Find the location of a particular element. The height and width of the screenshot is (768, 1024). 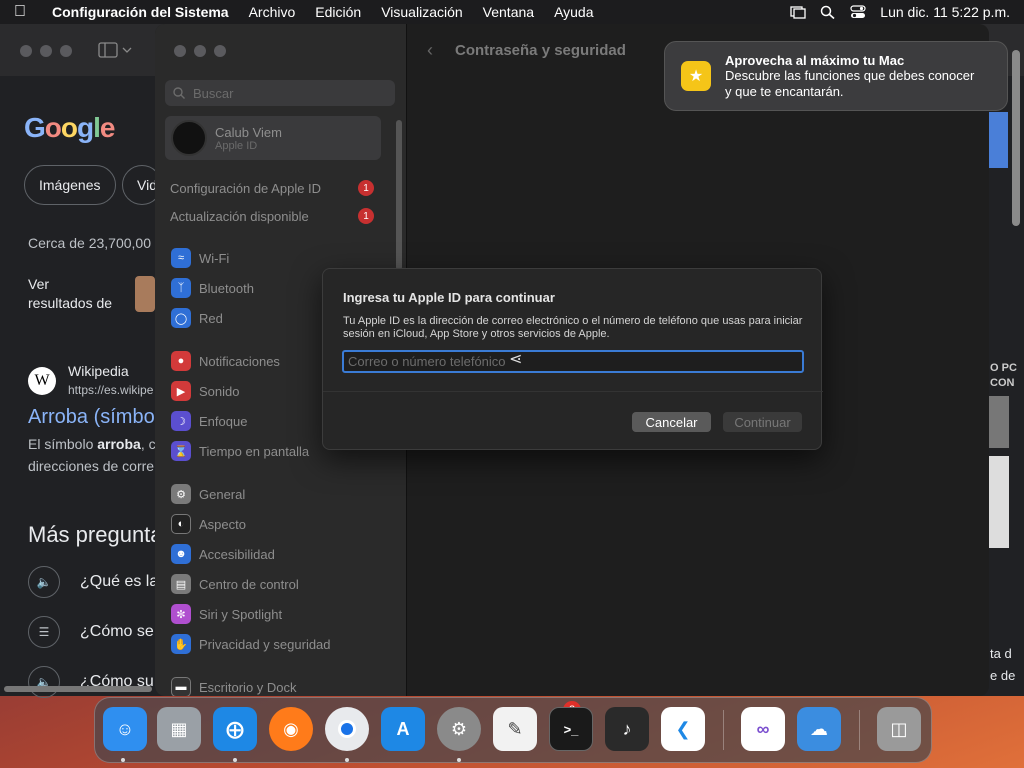

bell-icon: ● is located at coordinates (181, 361).